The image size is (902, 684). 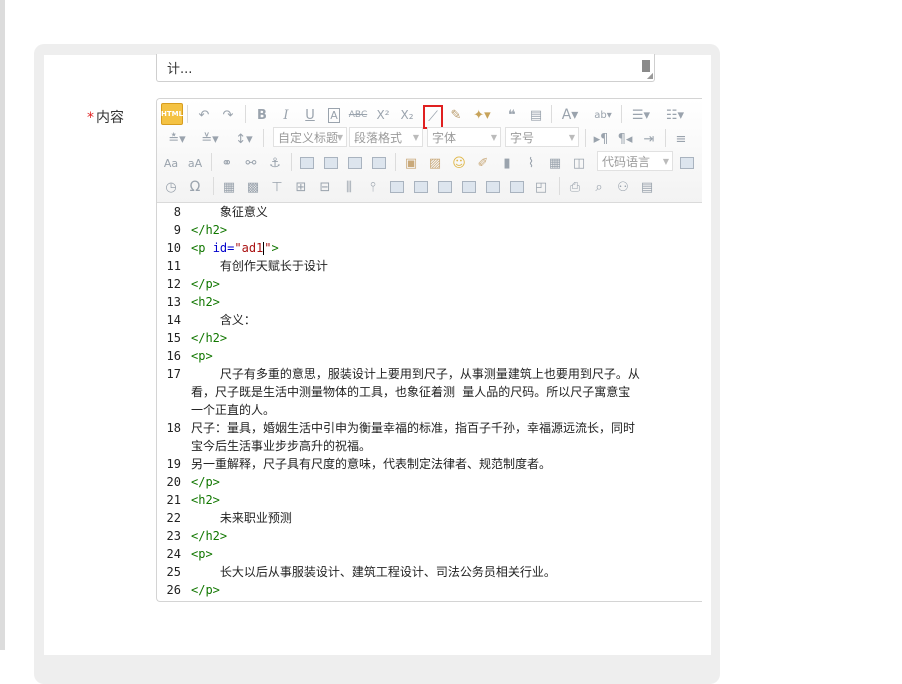 I want to click on line-number: 14, so click(x=173, y=320).